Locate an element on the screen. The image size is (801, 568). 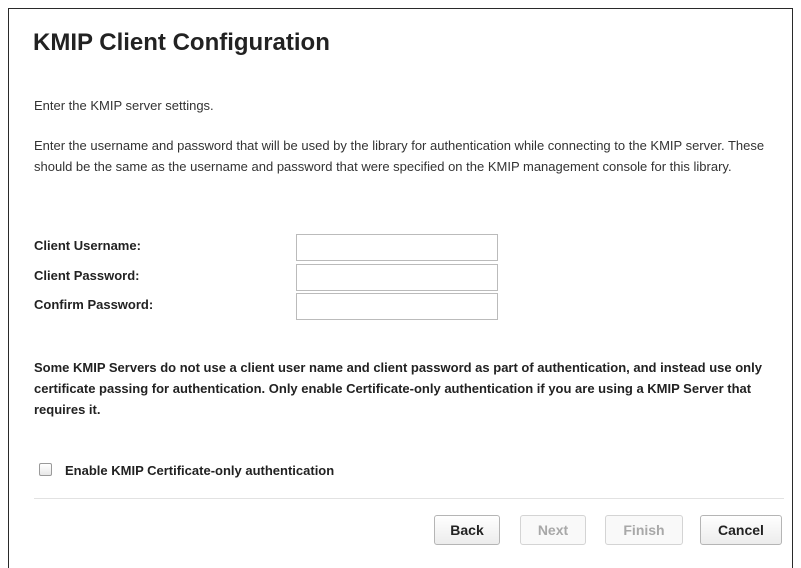
certificate-only-checkbox is located at coordinates (45, 469).